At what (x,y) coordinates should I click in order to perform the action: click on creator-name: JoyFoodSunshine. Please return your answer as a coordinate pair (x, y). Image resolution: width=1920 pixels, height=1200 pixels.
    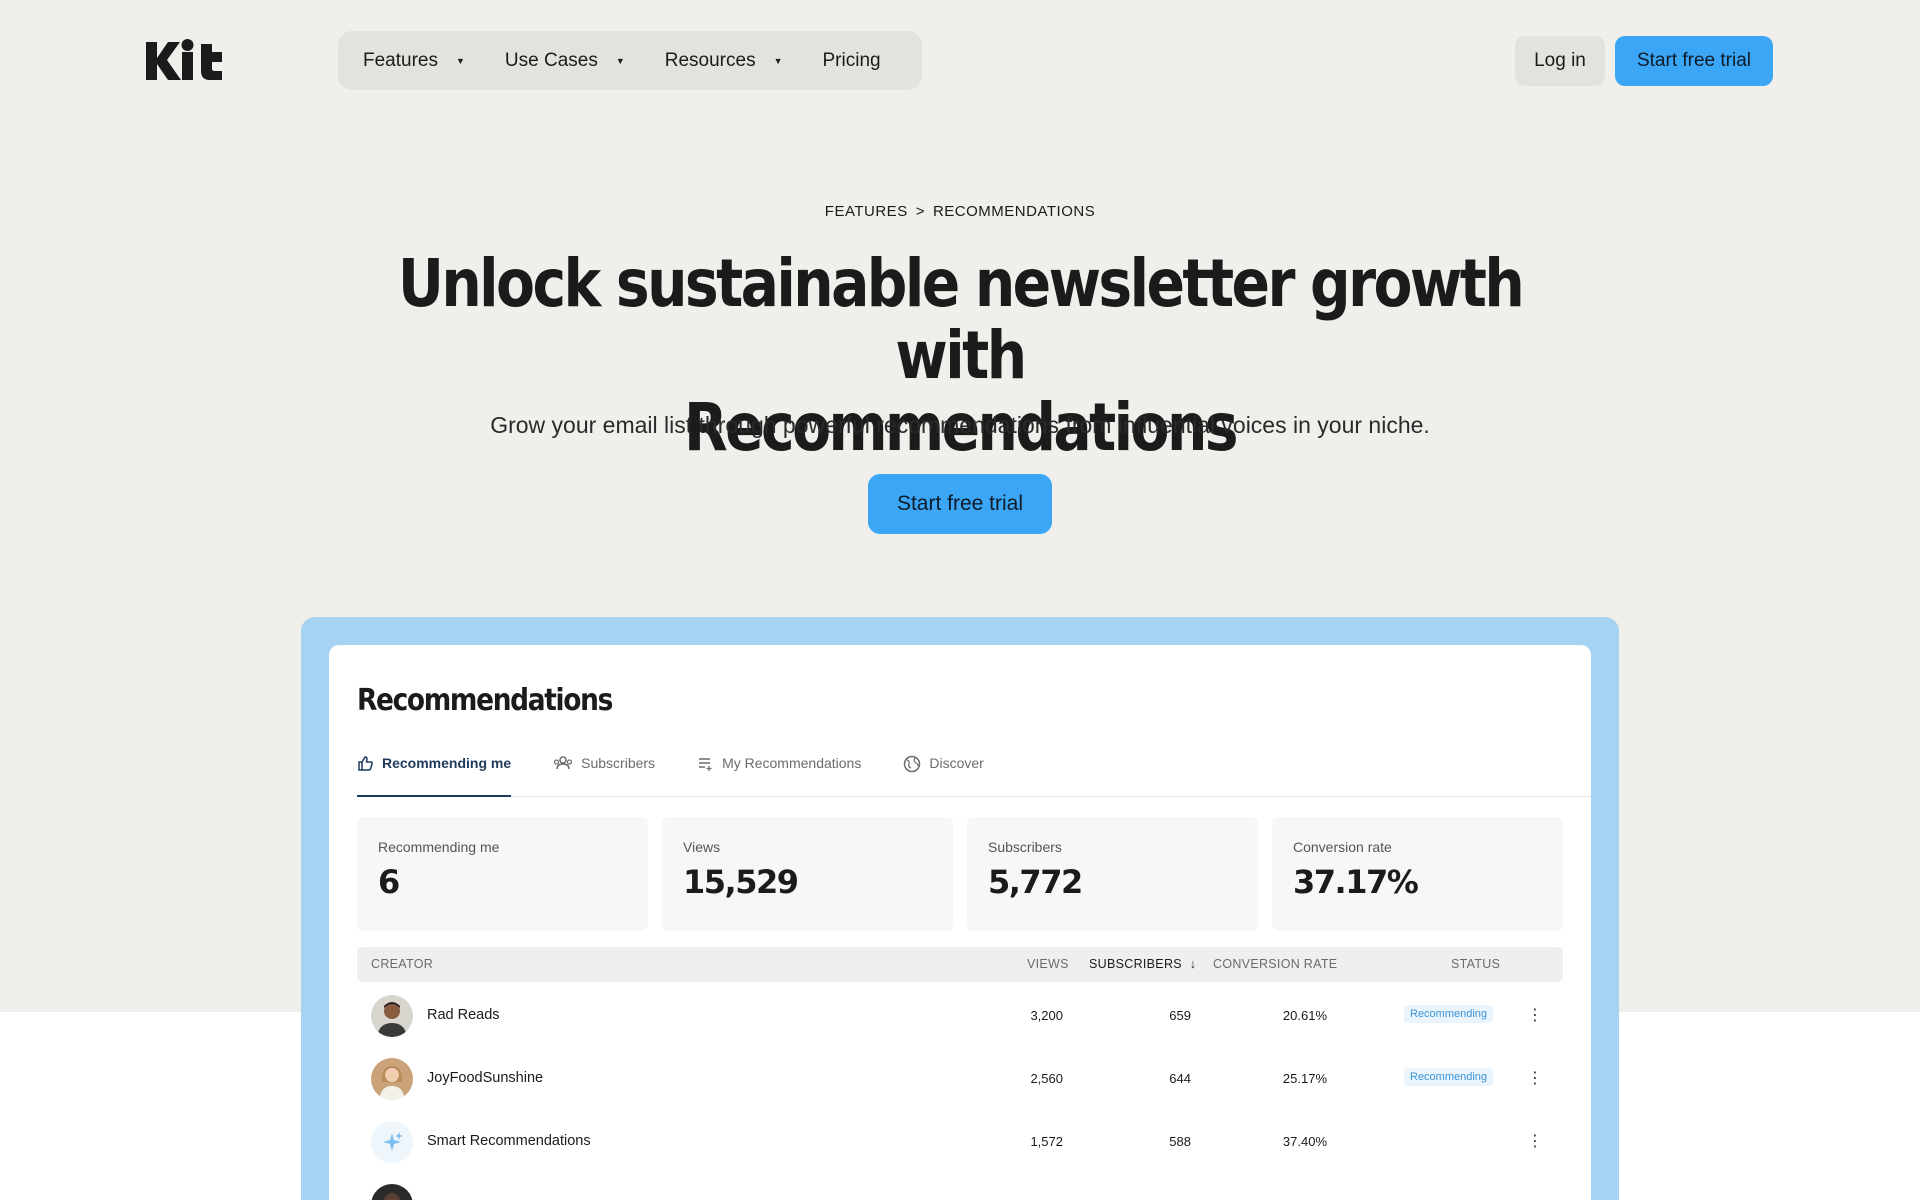
    Looking at the image, I should click on (485, 1078).